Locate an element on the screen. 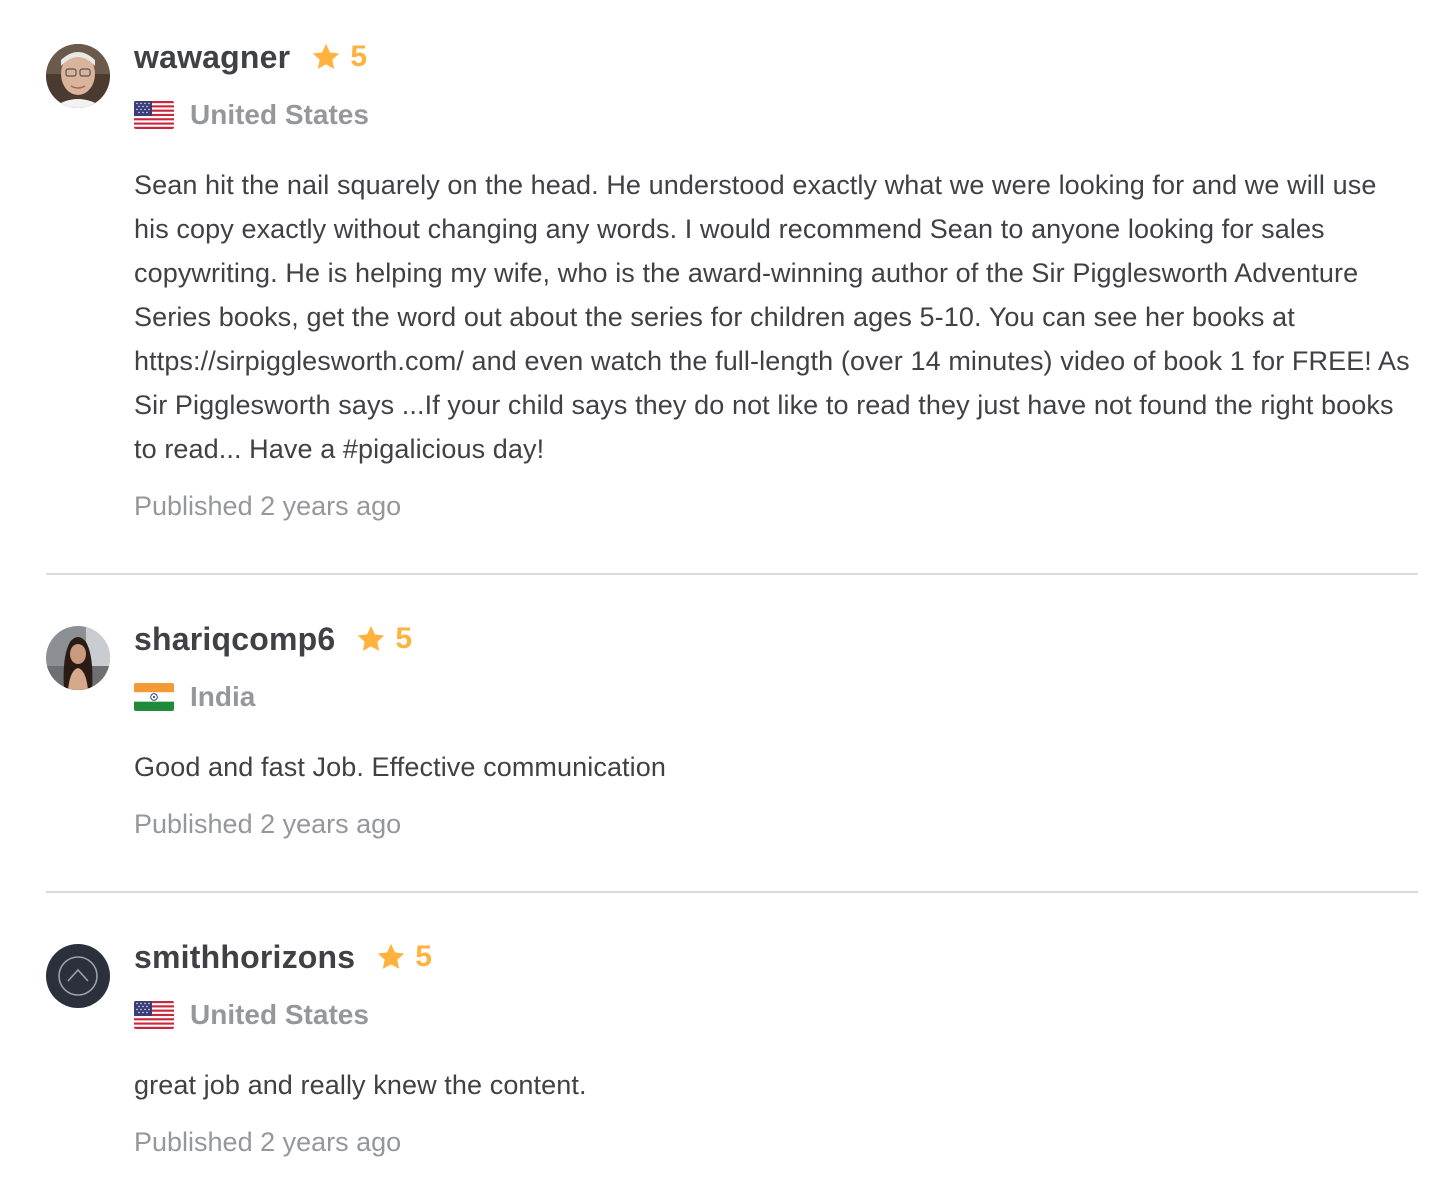 This screenshot has height=1200, width=1448. username: wawagner is located at coordinates (212, 57).